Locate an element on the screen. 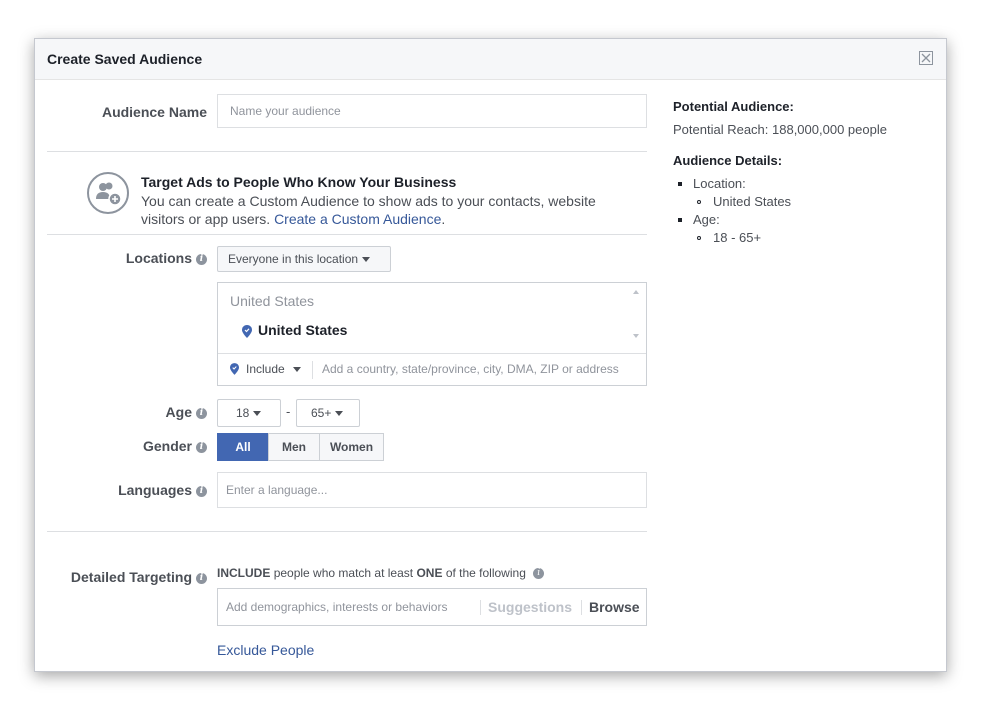 The width and height of the screenshot is (983, 706). detailed-targeting-input: Add demographics, interests or behaviors is located at coordinates (336, 607).